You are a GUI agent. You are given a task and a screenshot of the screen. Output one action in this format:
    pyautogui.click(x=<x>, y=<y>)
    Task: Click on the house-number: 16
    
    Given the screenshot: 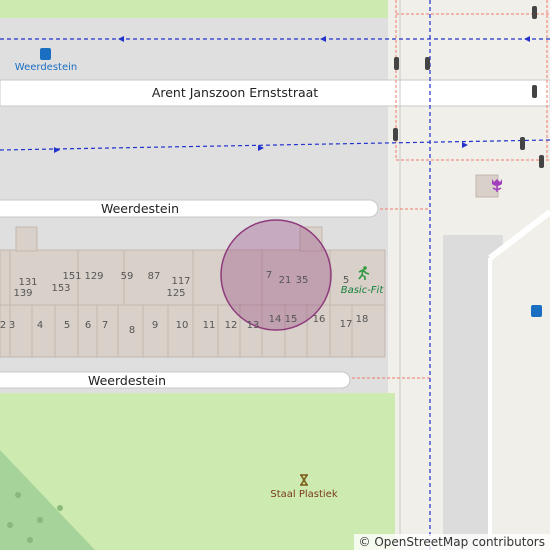 What is the action you would take?
    pyautogui.click(x=319, y=319)
    